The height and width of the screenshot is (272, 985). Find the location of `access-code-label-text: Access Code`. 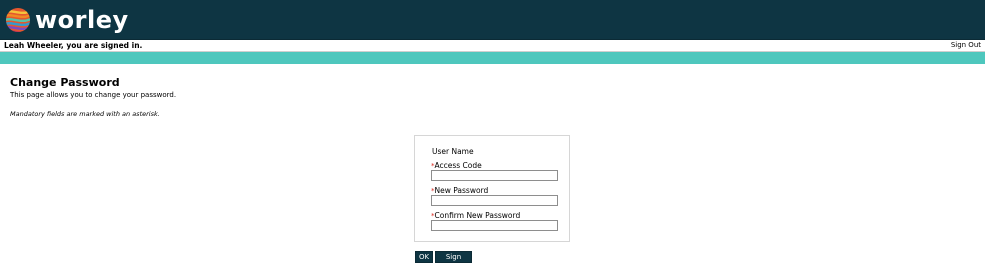

access-code-label-text: Access Code is located at coordinates (458, 165).